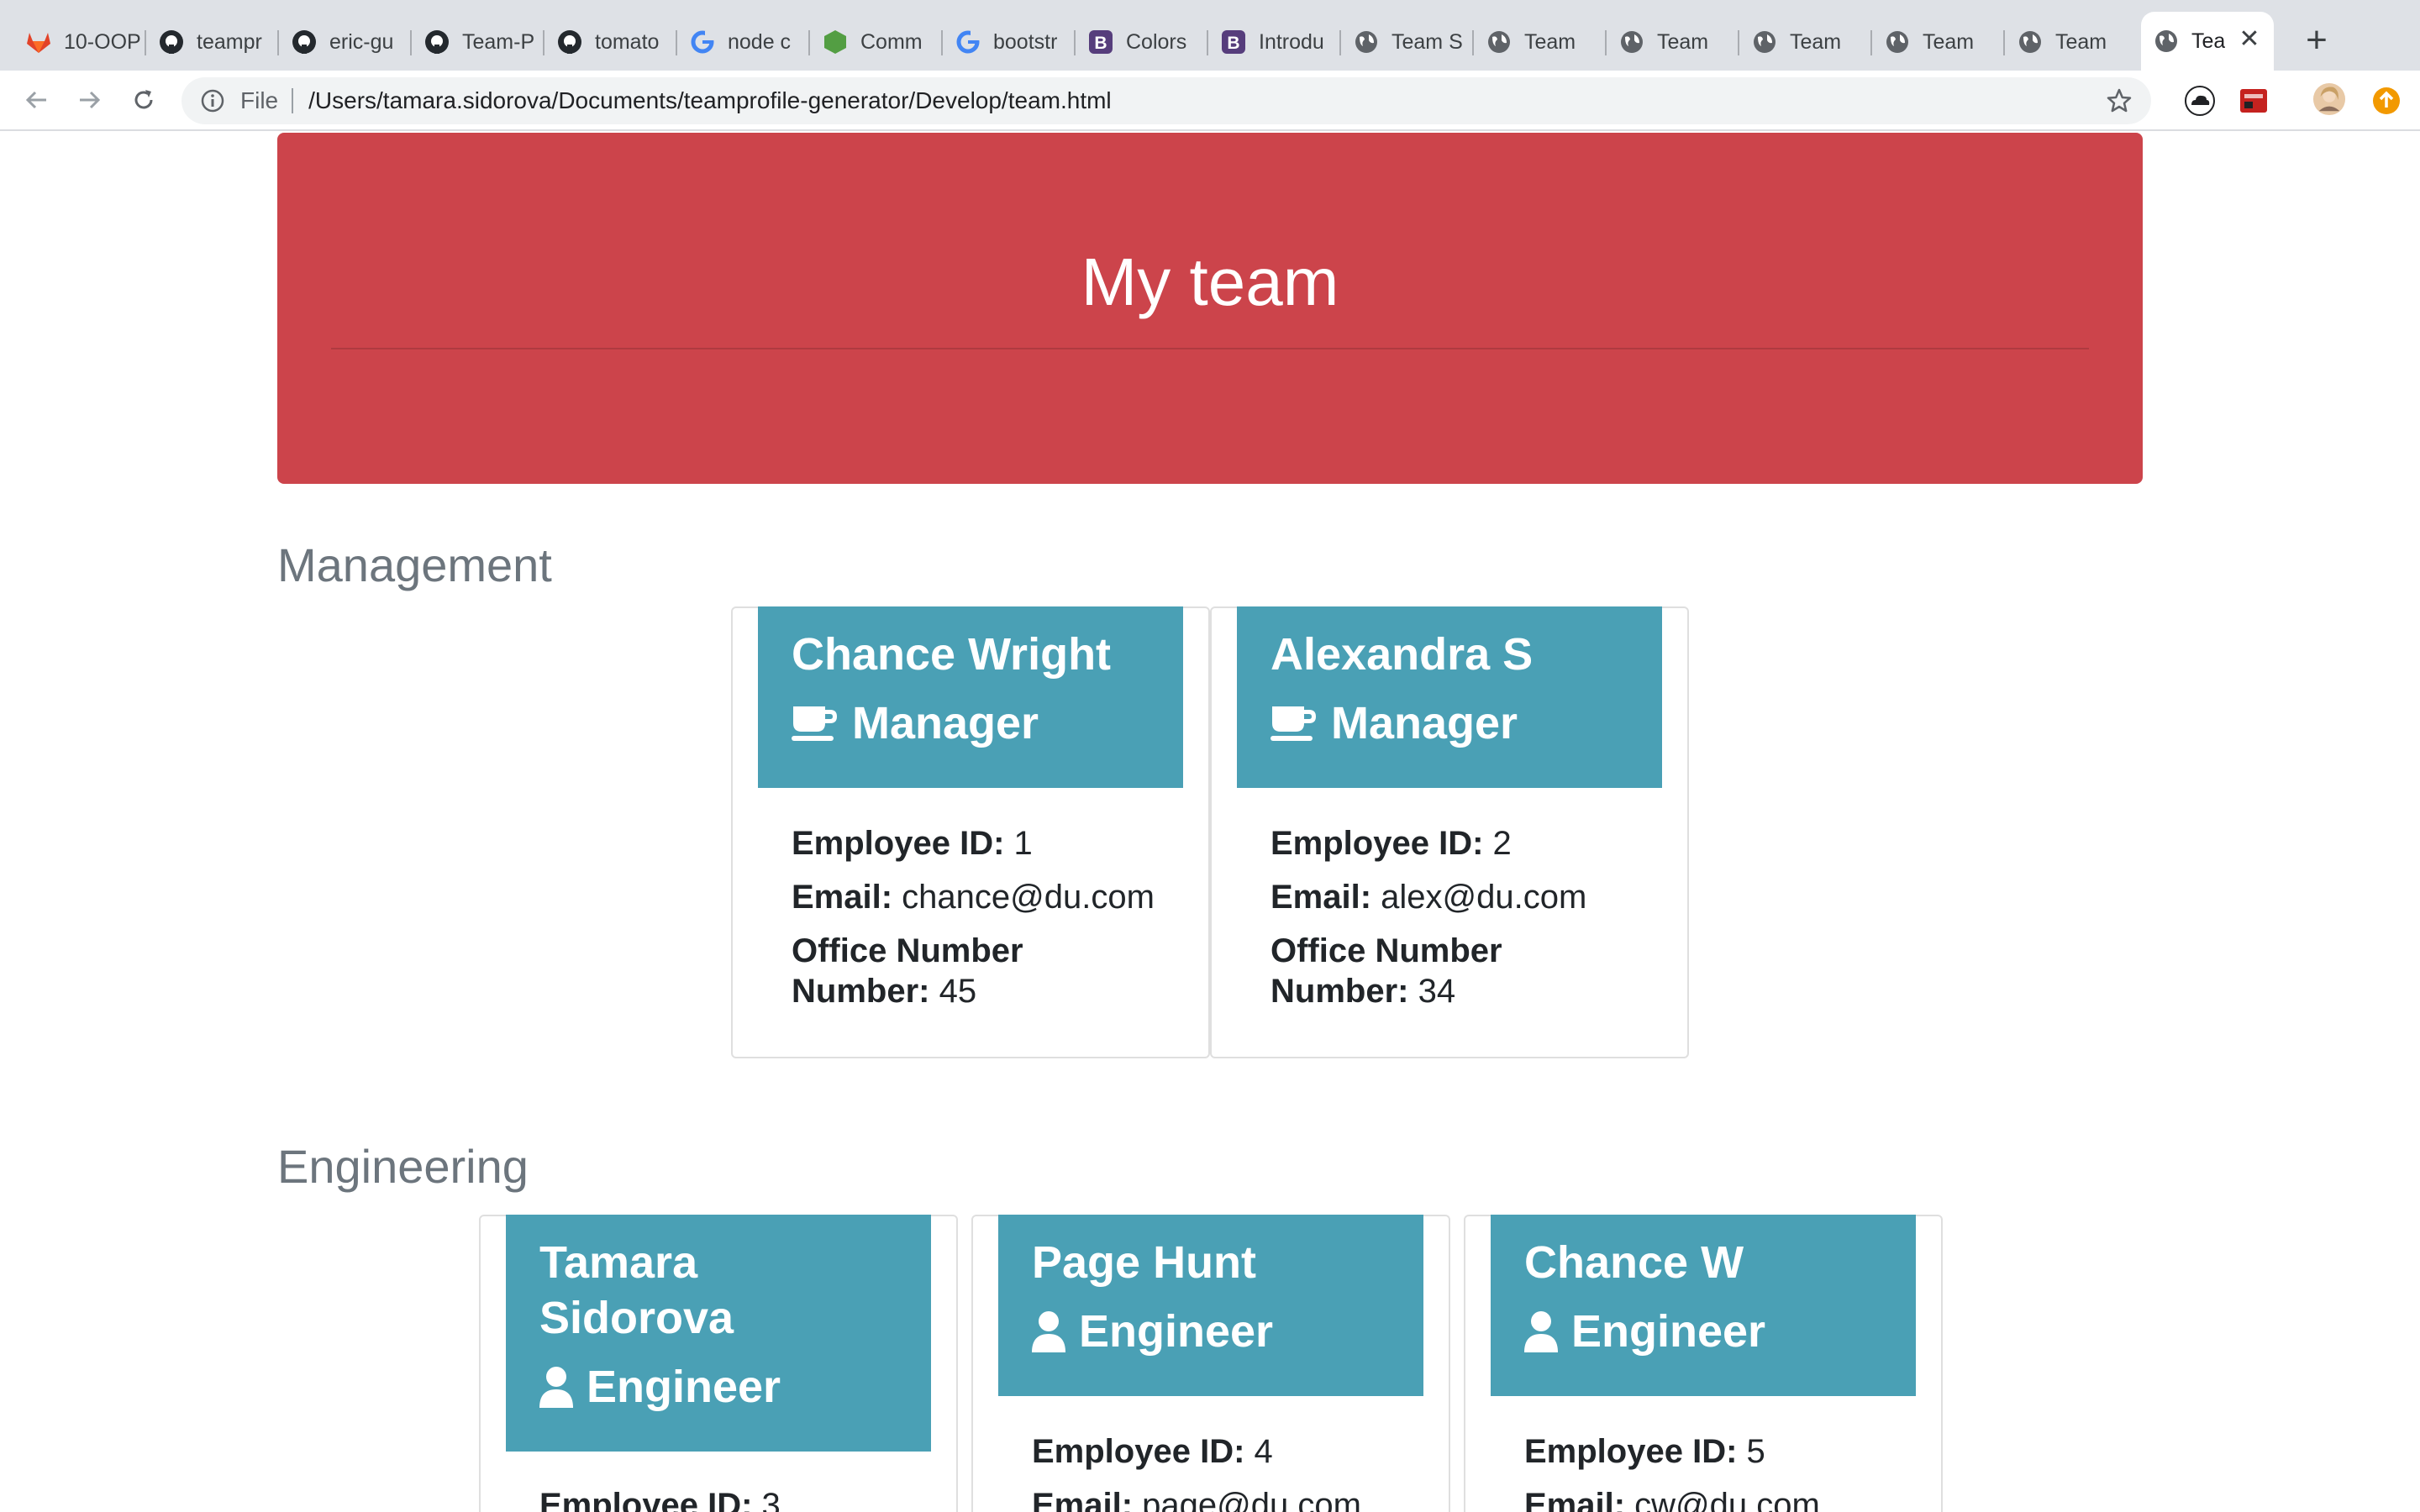  What do you see at coordinates (1142, 42) in the screenshot?
I see `browser-tab: B Colors` at bounding box center [1142, 42].